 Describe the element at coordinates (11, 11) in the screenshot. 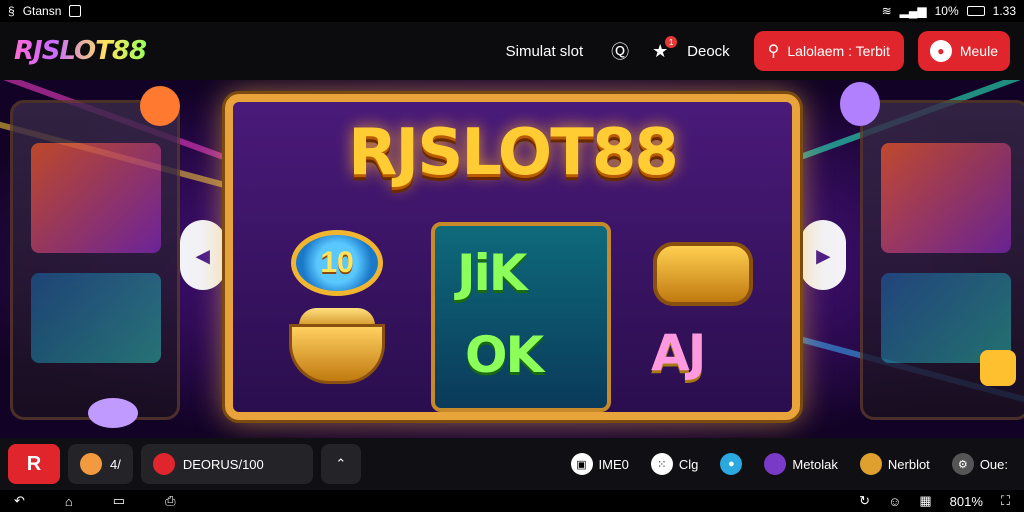

I see `status-app-icon: §` at that location.